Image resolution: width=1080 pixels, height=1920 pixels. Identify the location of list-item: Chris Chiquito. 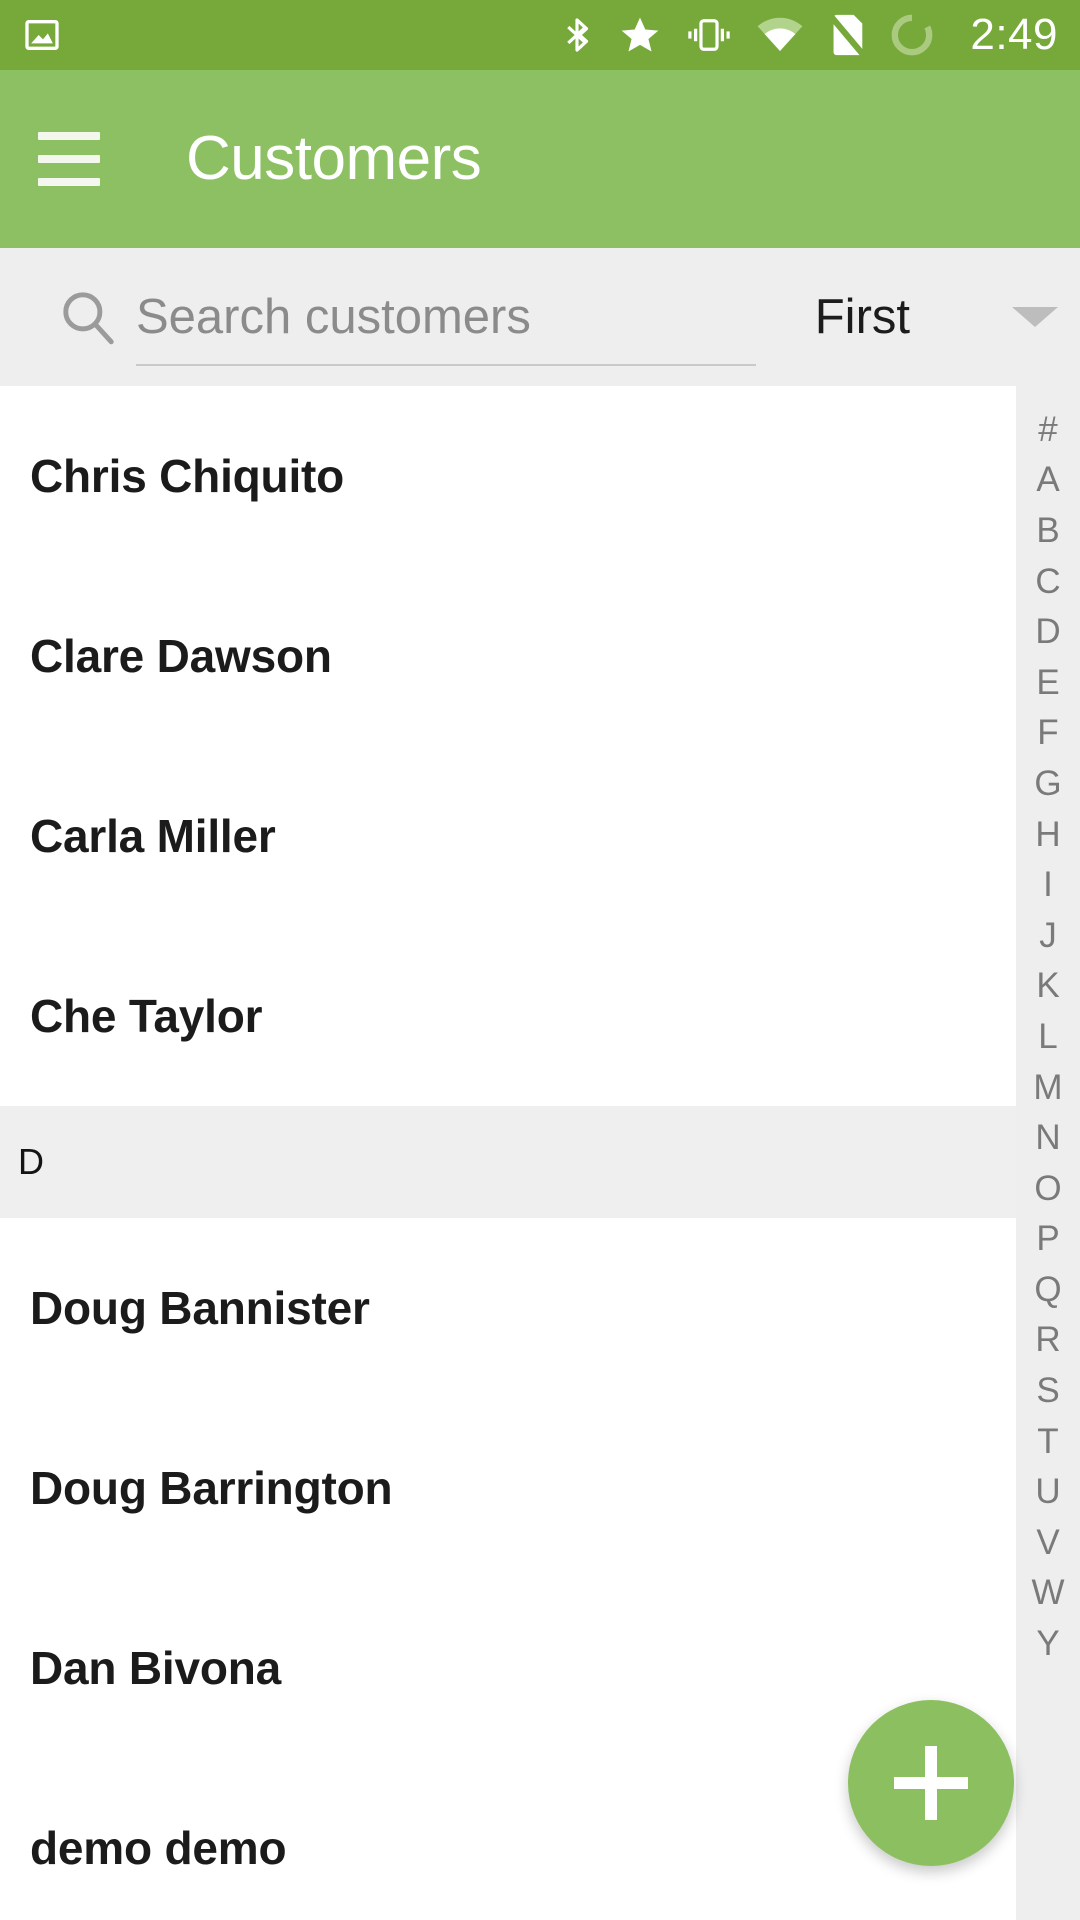
(508, 476).